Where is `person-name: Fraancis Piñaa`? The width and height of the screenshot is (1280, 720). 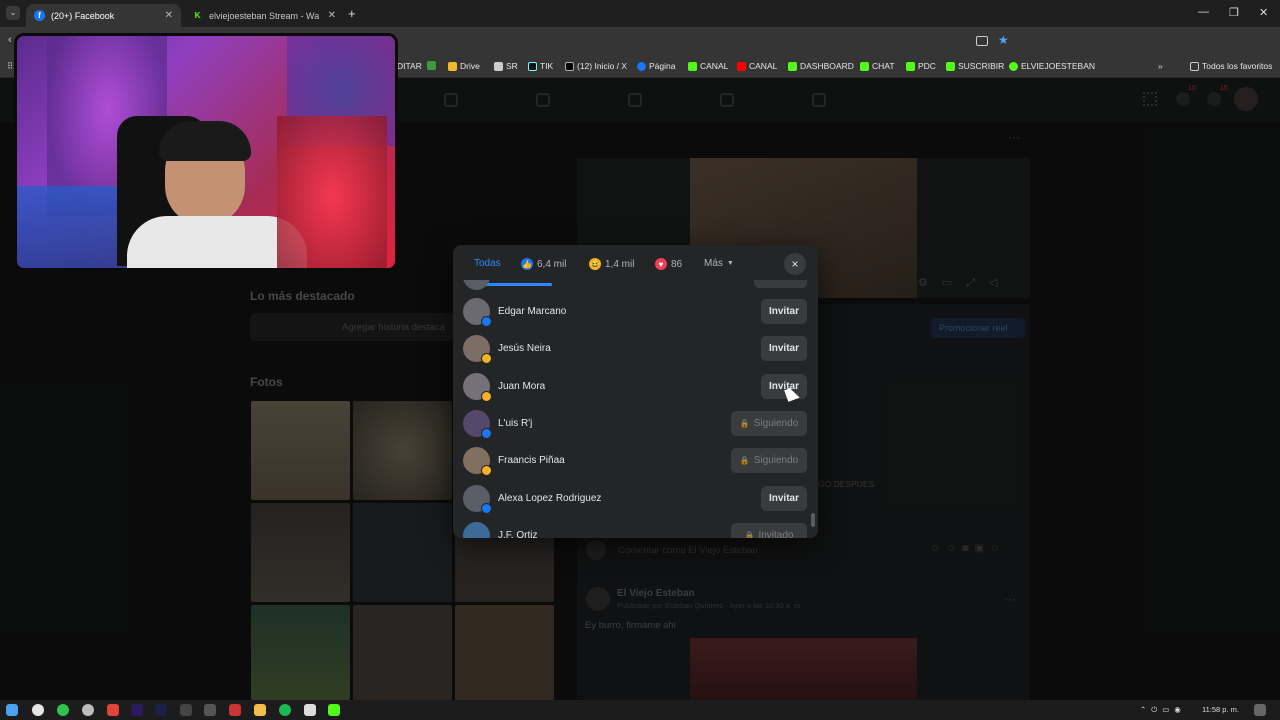
person-name: Fraancis Piñaa is located at coordinates (531, 460).